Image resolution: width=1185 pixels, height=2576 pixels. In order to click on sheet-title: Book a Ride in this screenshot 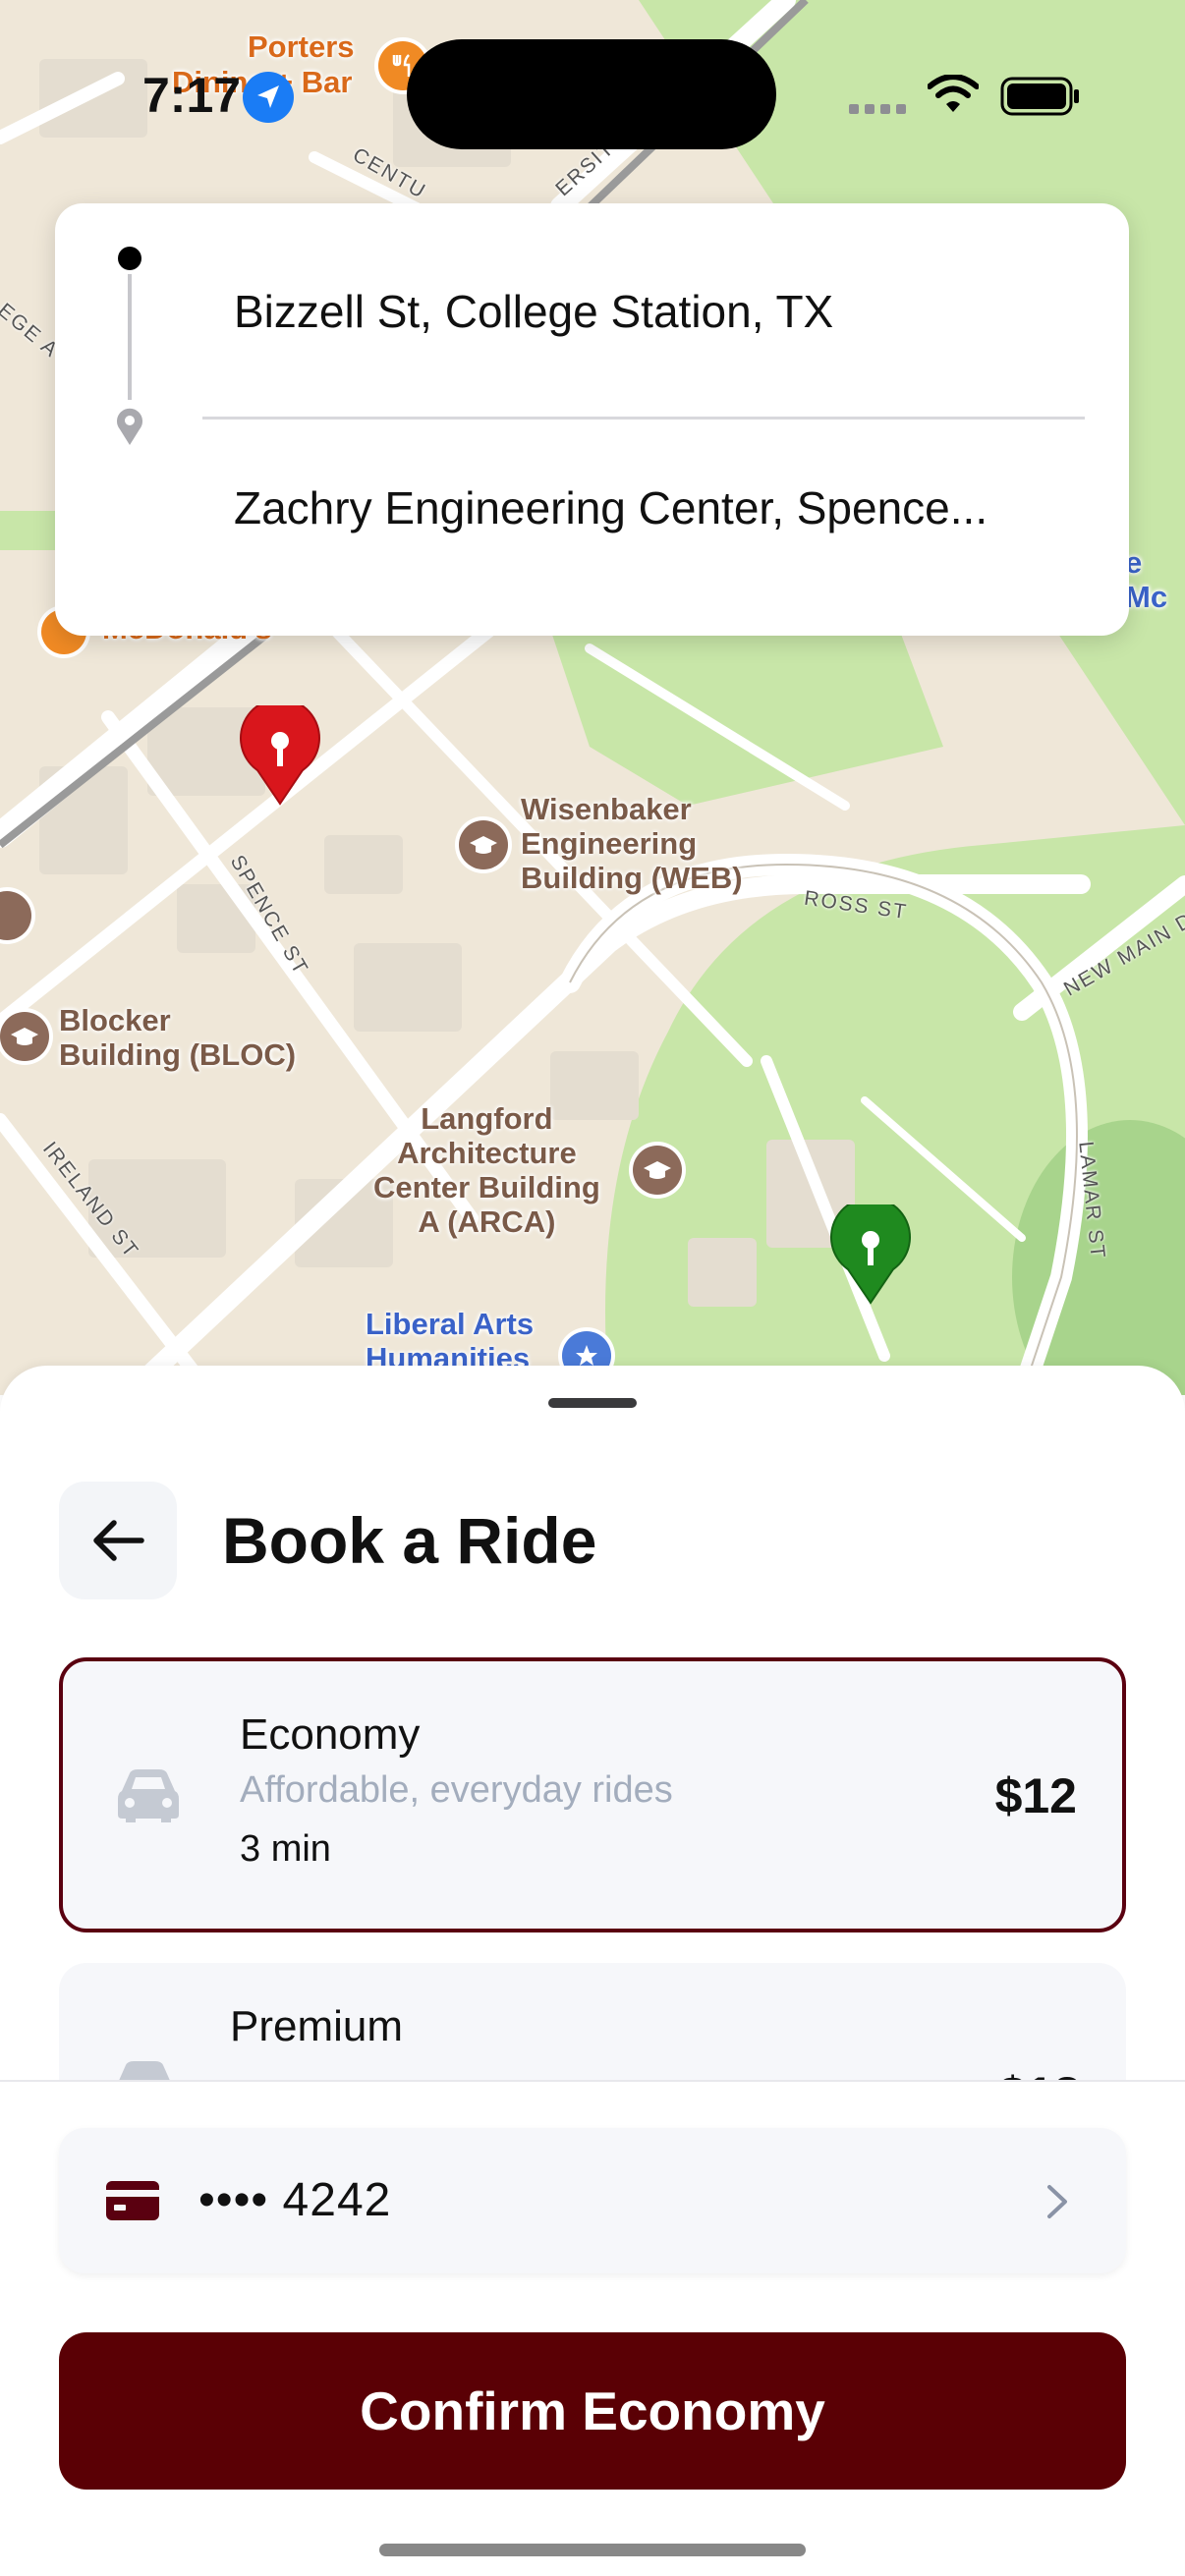, I will do `click(410, 1540)`.